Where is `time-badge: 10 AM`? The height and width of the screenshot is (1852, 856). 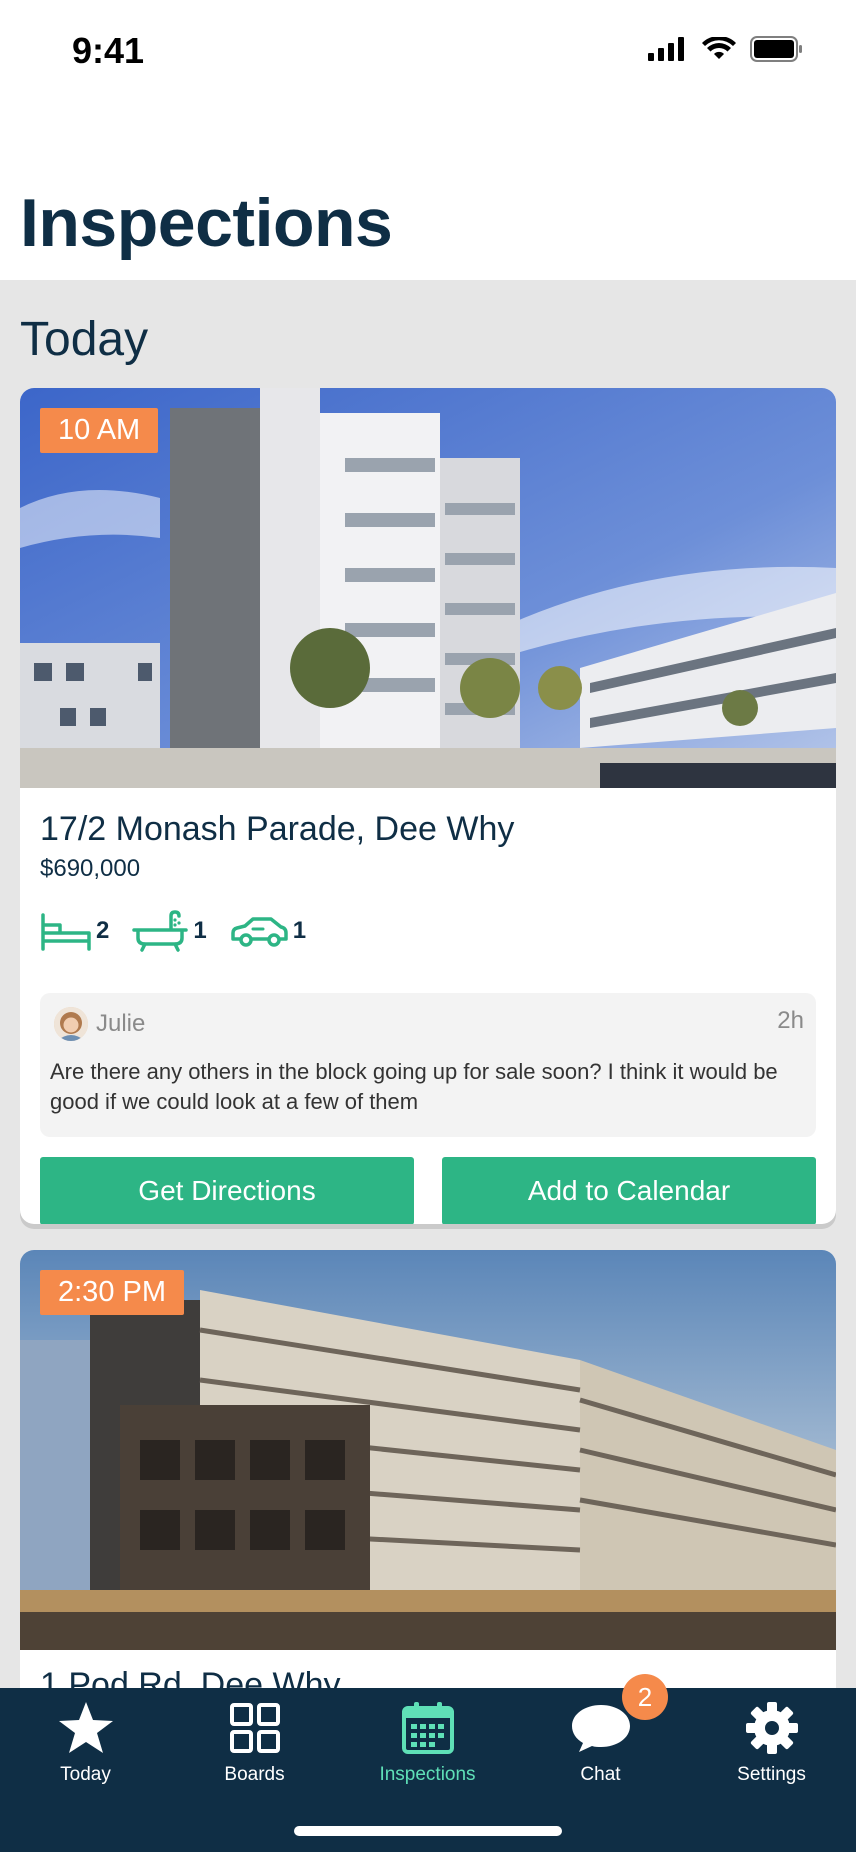
time-badge: 10 AM is located at coordinates (99, 430).